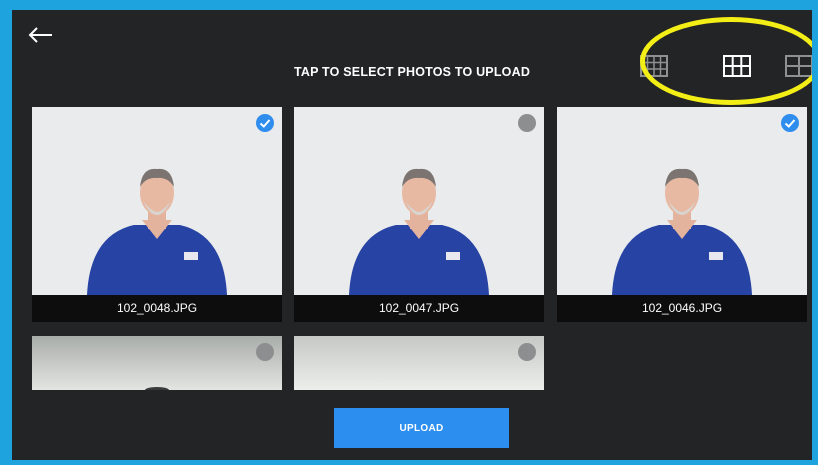 Image resolution: width=818 pixels, height=465 pixels. I want to click on back-button, so click(41, 35).